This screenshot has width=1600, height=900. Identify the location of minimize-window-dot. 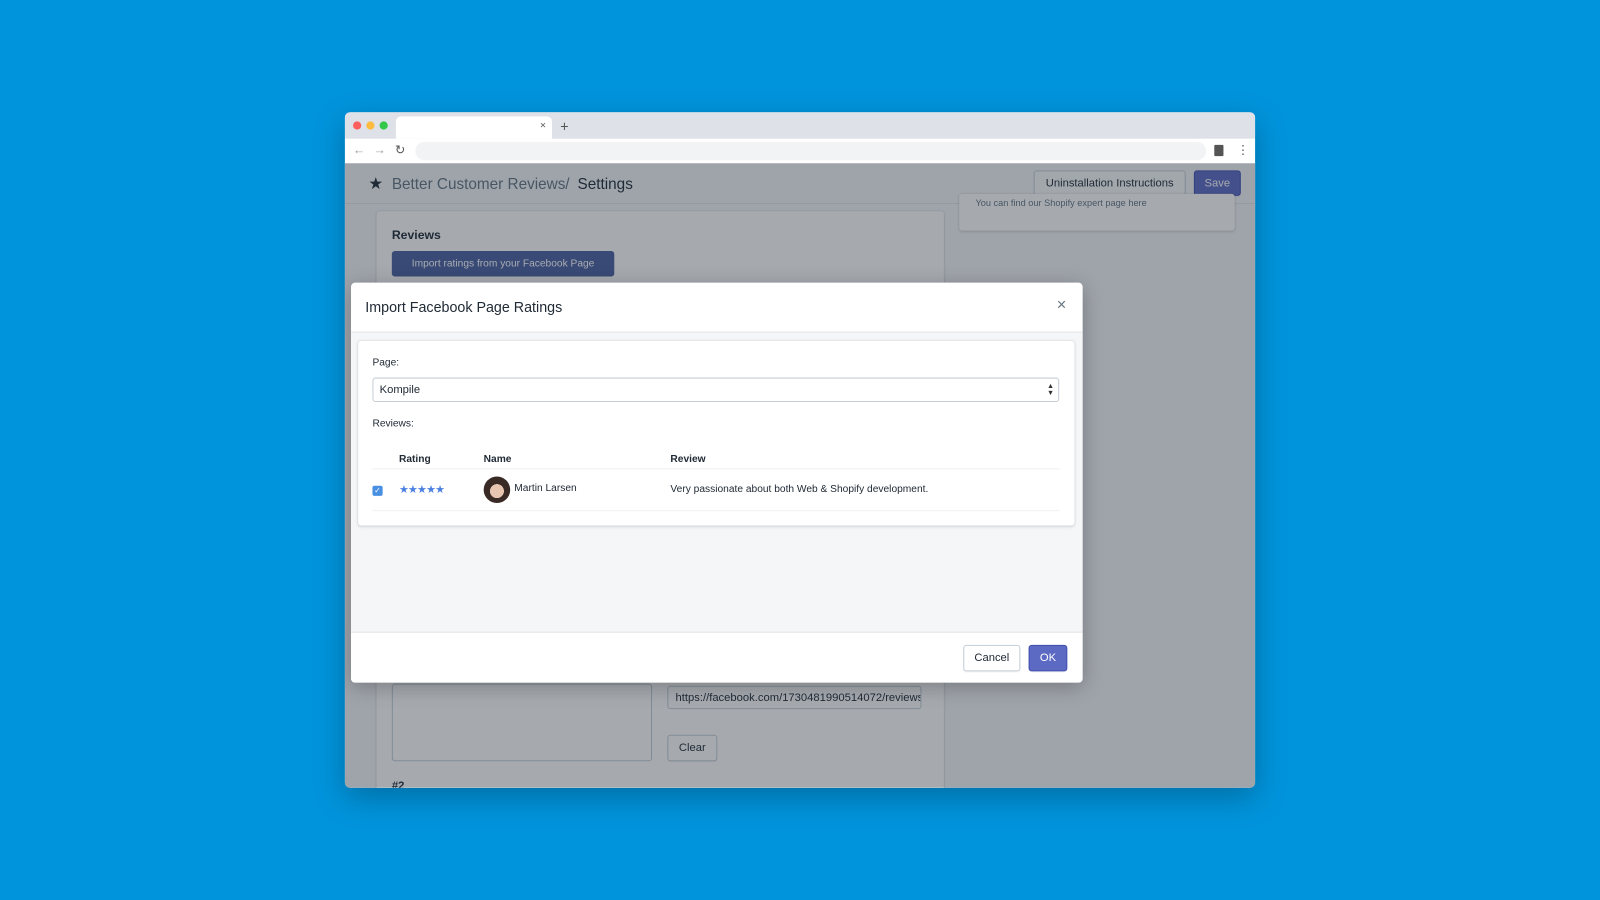
(370, 125).